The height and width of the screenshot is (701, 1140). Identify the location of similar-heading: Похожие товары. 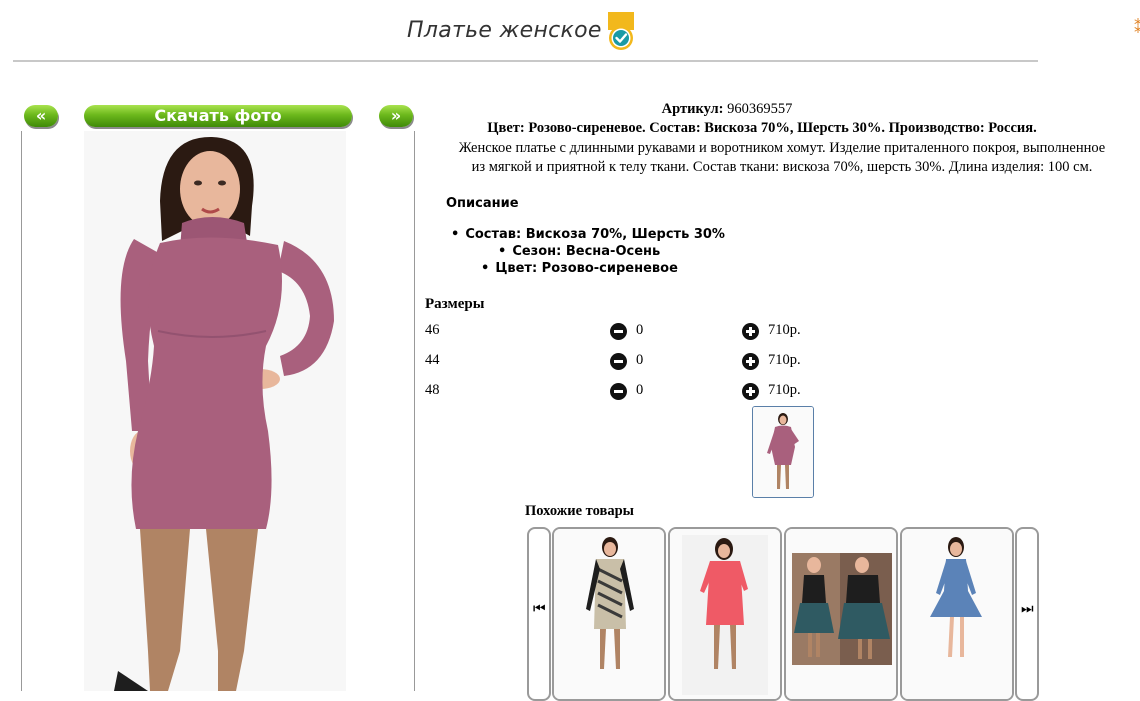
(579, 511).